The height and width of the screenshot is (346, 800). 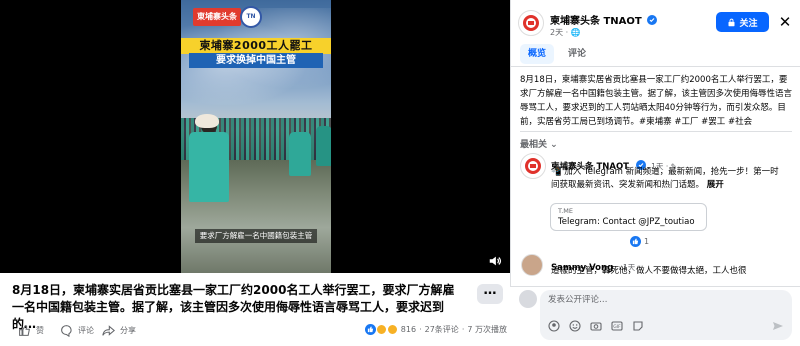 I want to click on avatar-sticker-icon, so click(x=554, y=324).